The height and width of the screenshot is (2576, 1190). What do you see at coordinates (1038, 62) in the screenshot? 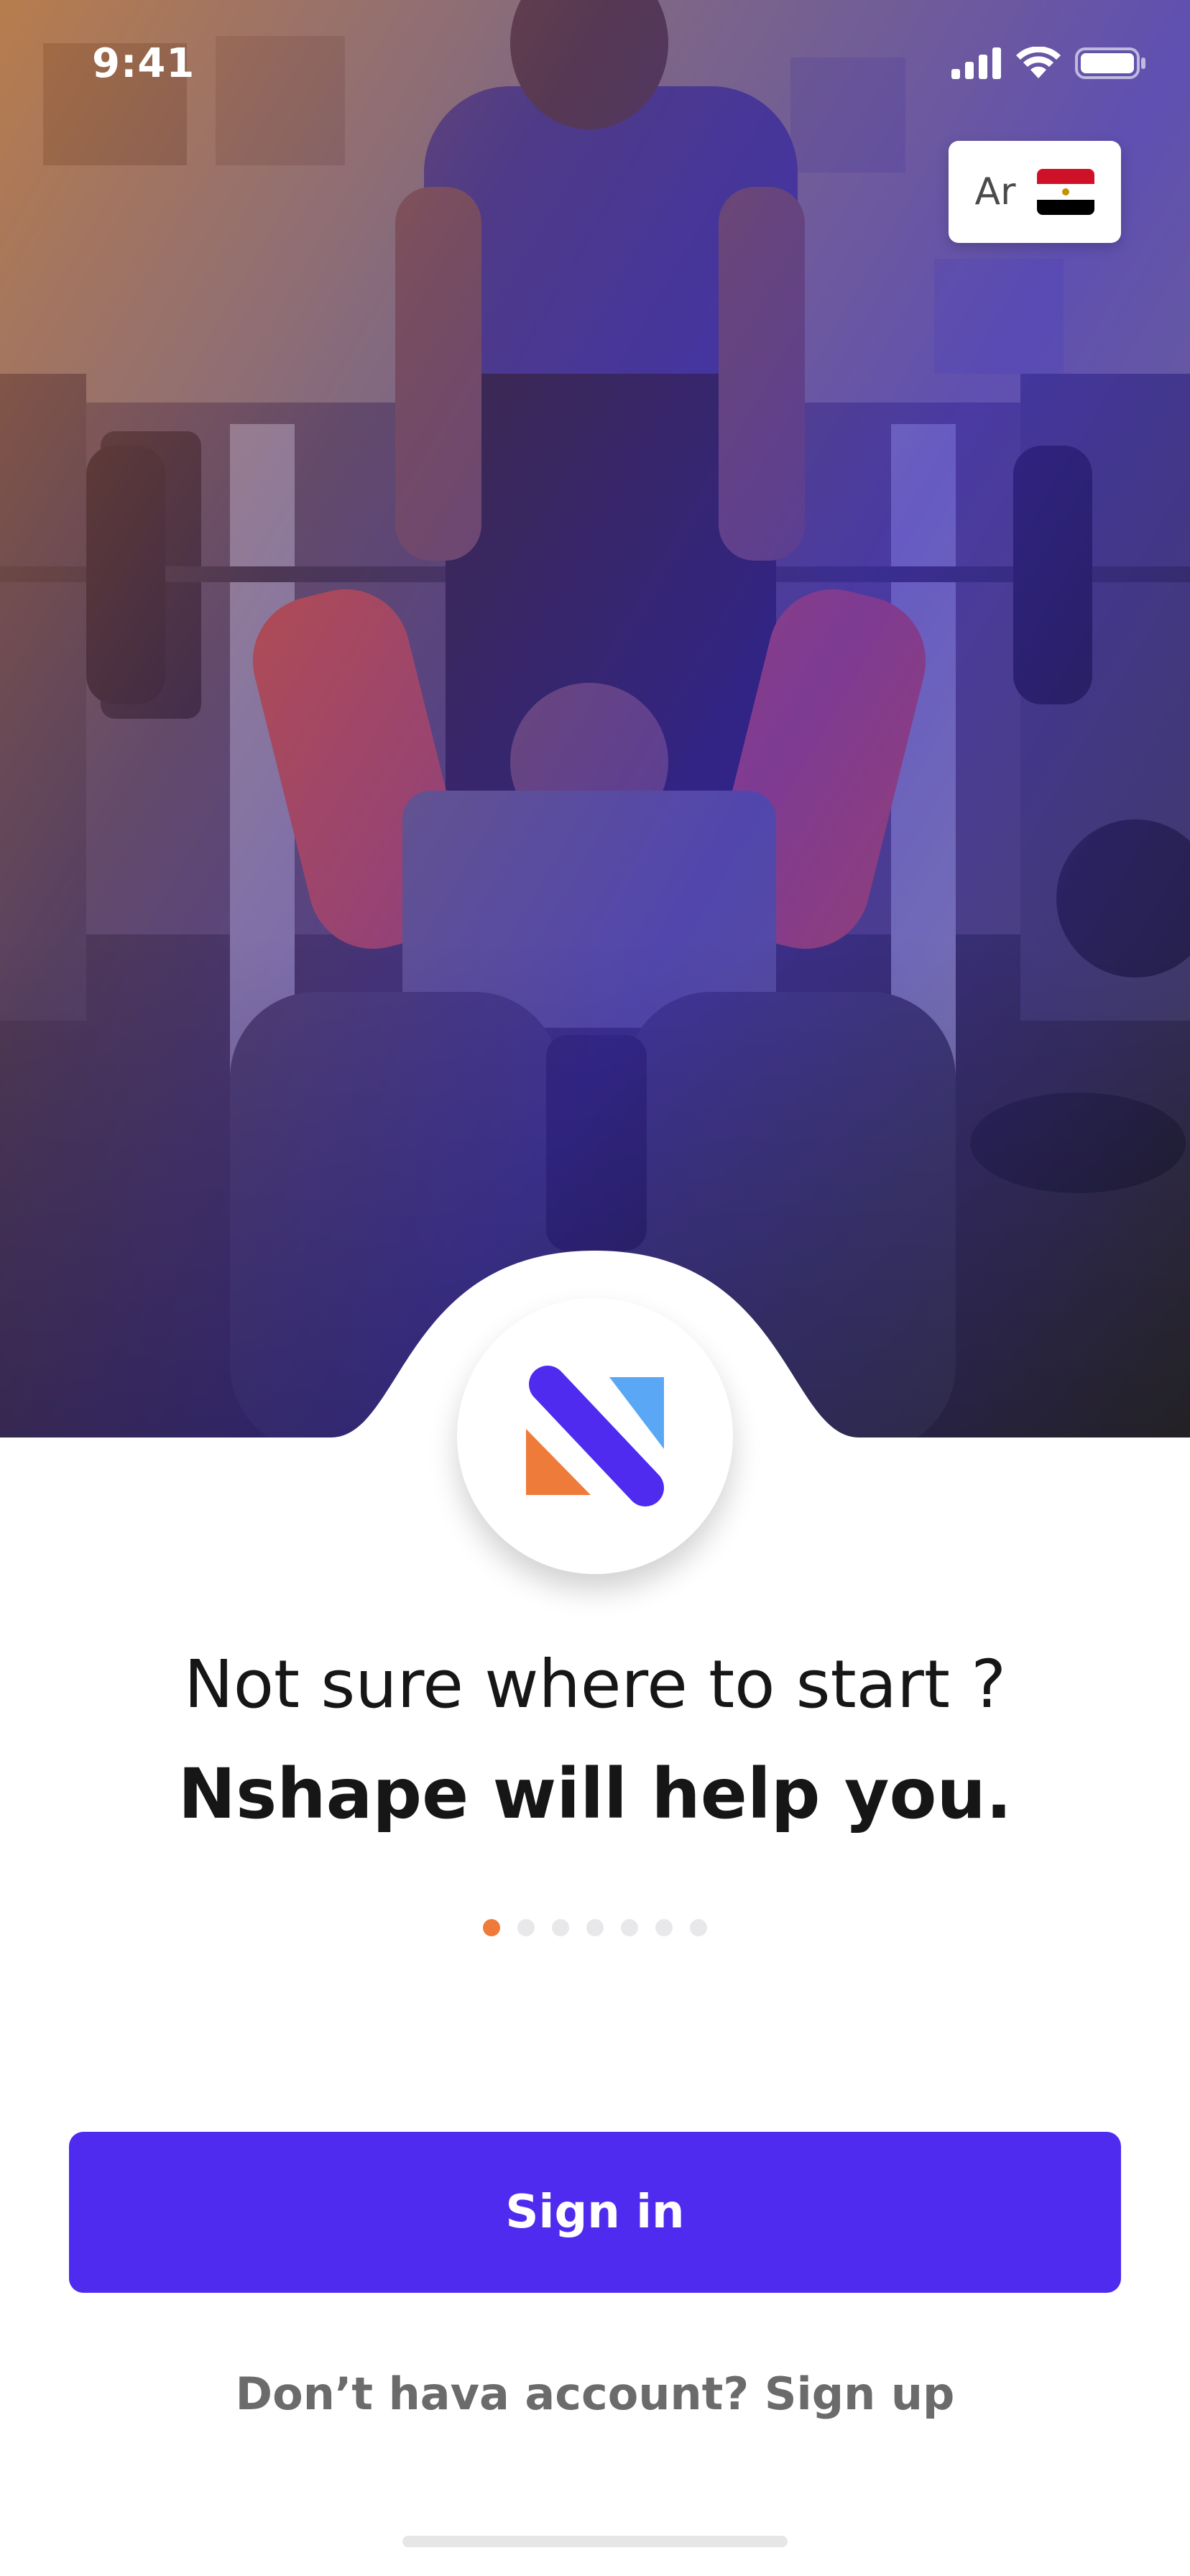
I see `wifi-icon` at bounding box center [1038, 62].